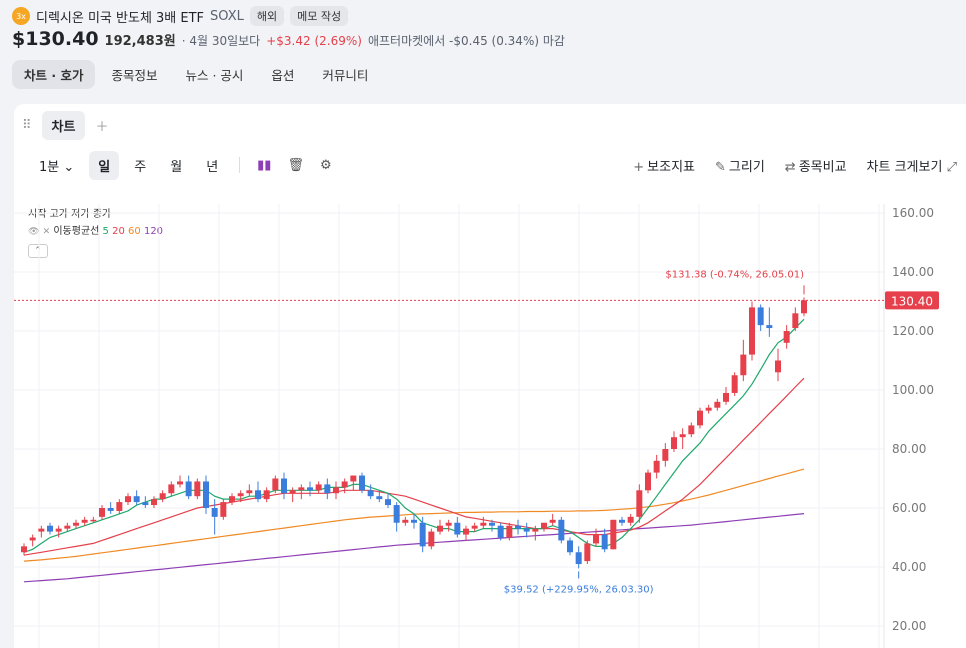 This screenshot has height=648, width=966. Describe the element at coordinates (54, 74) in the screenshot. I see `tab-chart-quote: 차트 · 호가` at that location.